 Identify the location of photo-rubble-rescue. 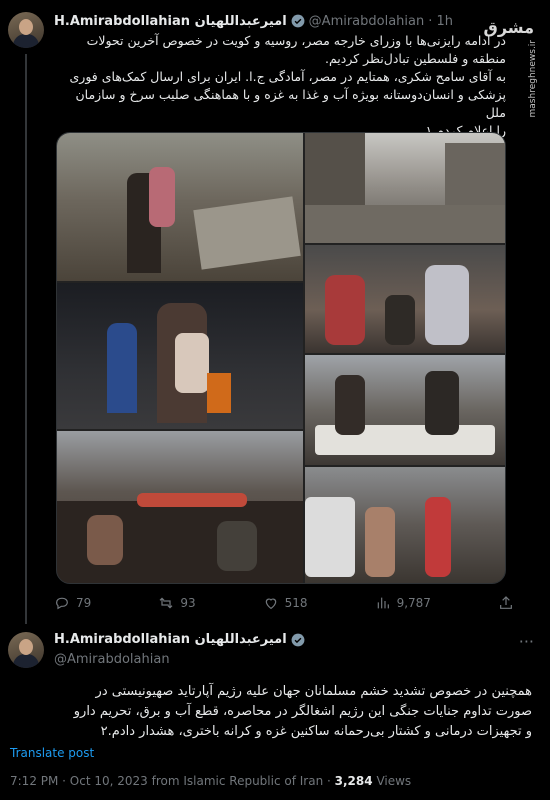
(180, 207).